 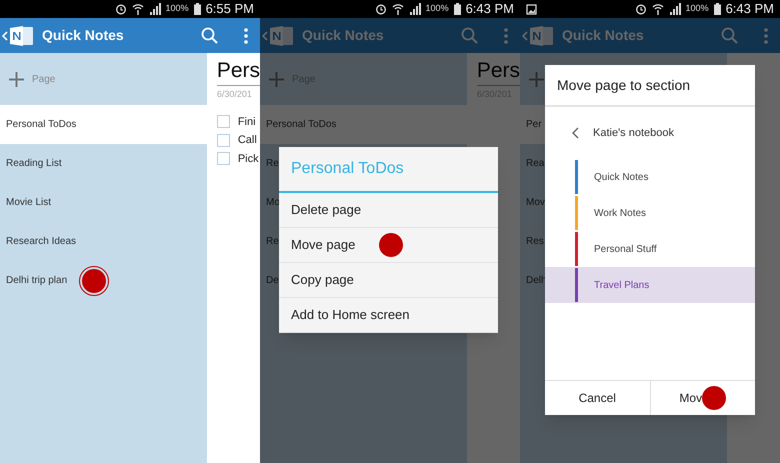 I want to click on menu-item: Copy page, so click(x=388, y=280).